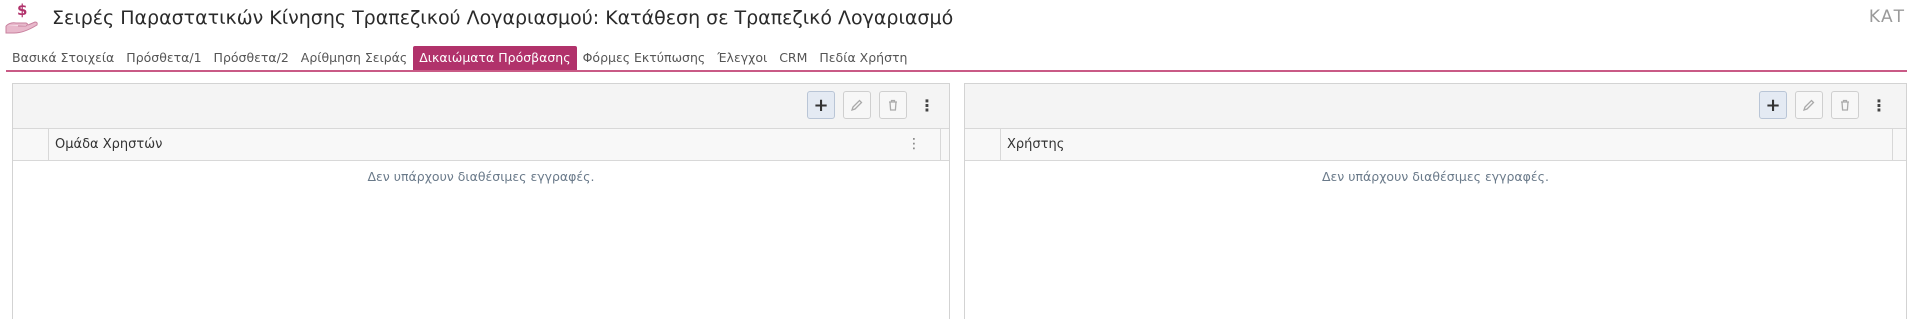  I want to click on tab-extra-2: Πρόσθετα/2, so click(251, 58).